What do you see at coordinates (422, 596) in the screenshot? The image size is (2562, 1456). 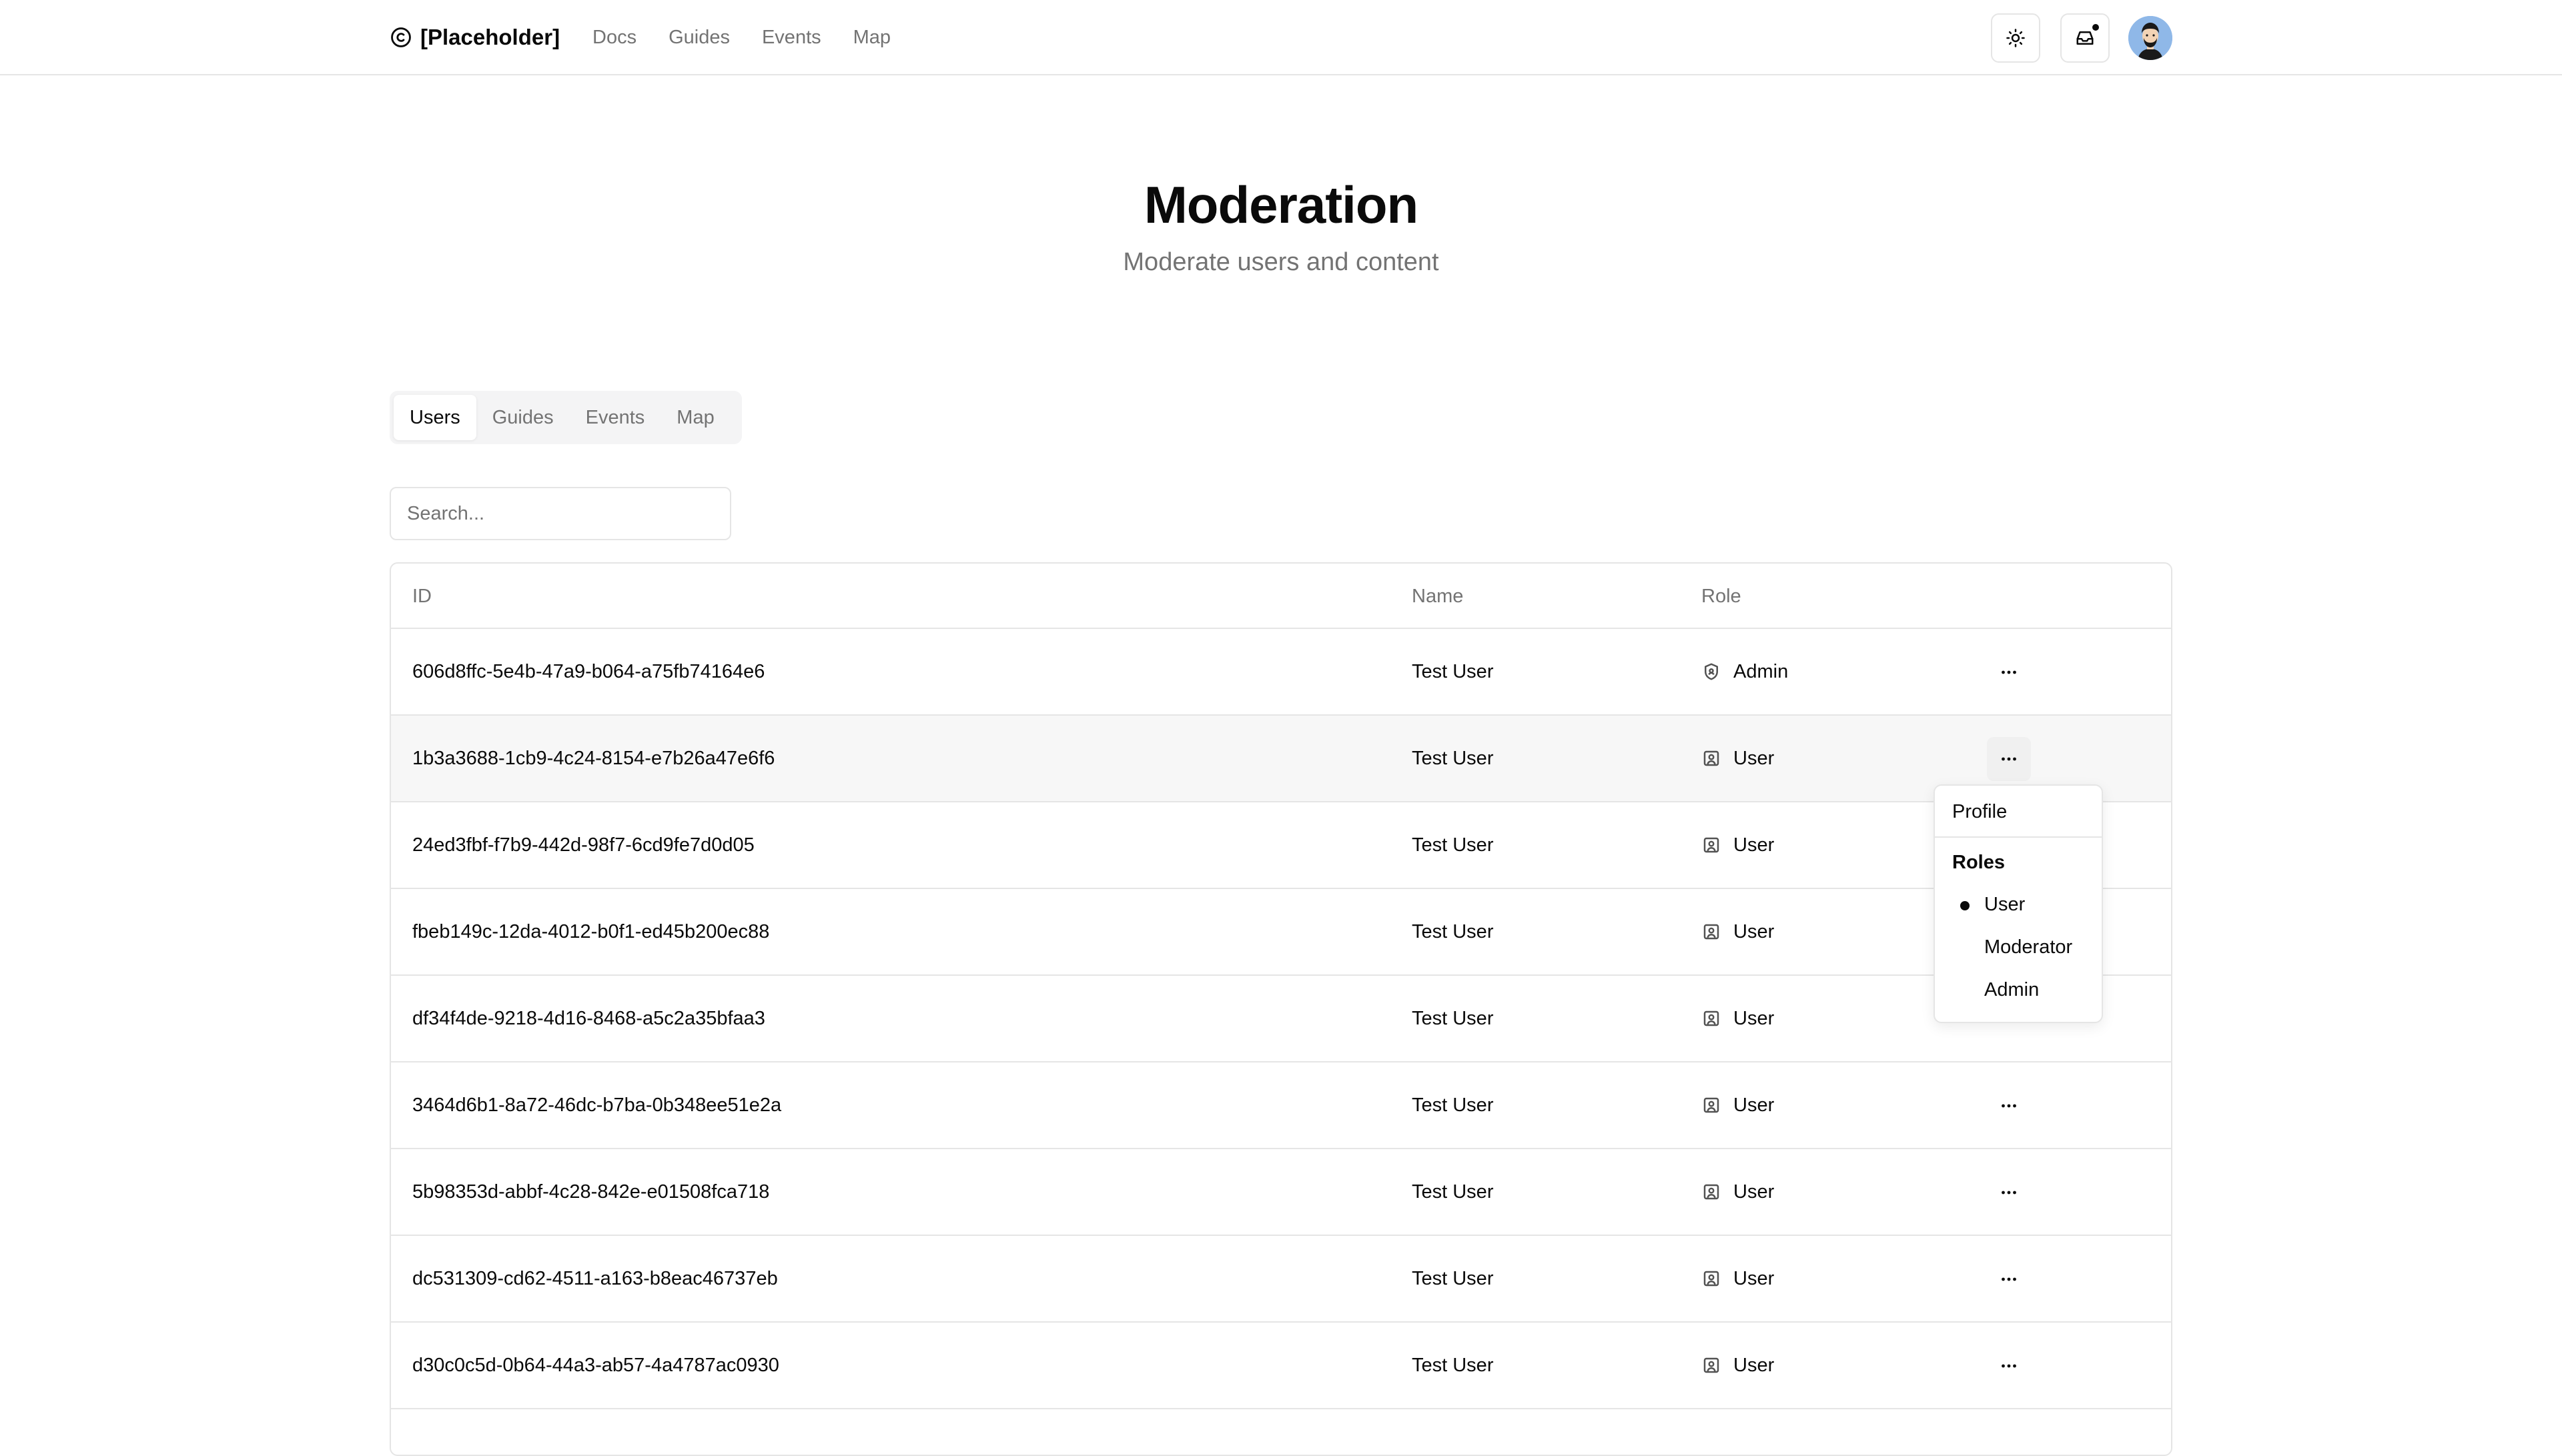 I see `column-header-id: ID` at bounding box center [422, 596].